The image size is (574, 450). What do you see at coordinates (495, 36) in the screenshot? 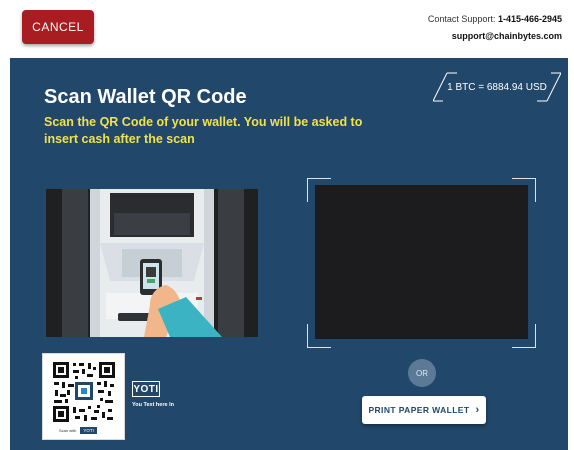
I see `support-email: support@chainbytes.com` at bounding box center [495, 36].